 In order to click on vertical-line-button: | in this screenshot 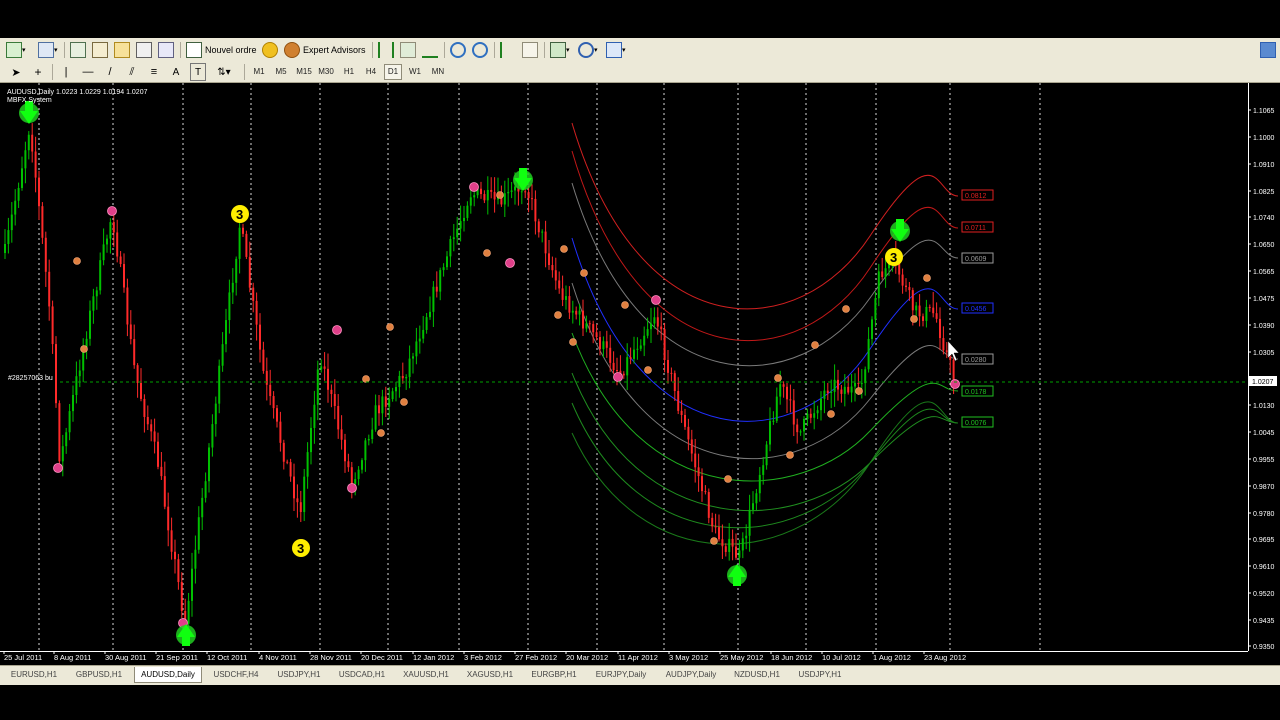, I will do `click(66, 72)`.